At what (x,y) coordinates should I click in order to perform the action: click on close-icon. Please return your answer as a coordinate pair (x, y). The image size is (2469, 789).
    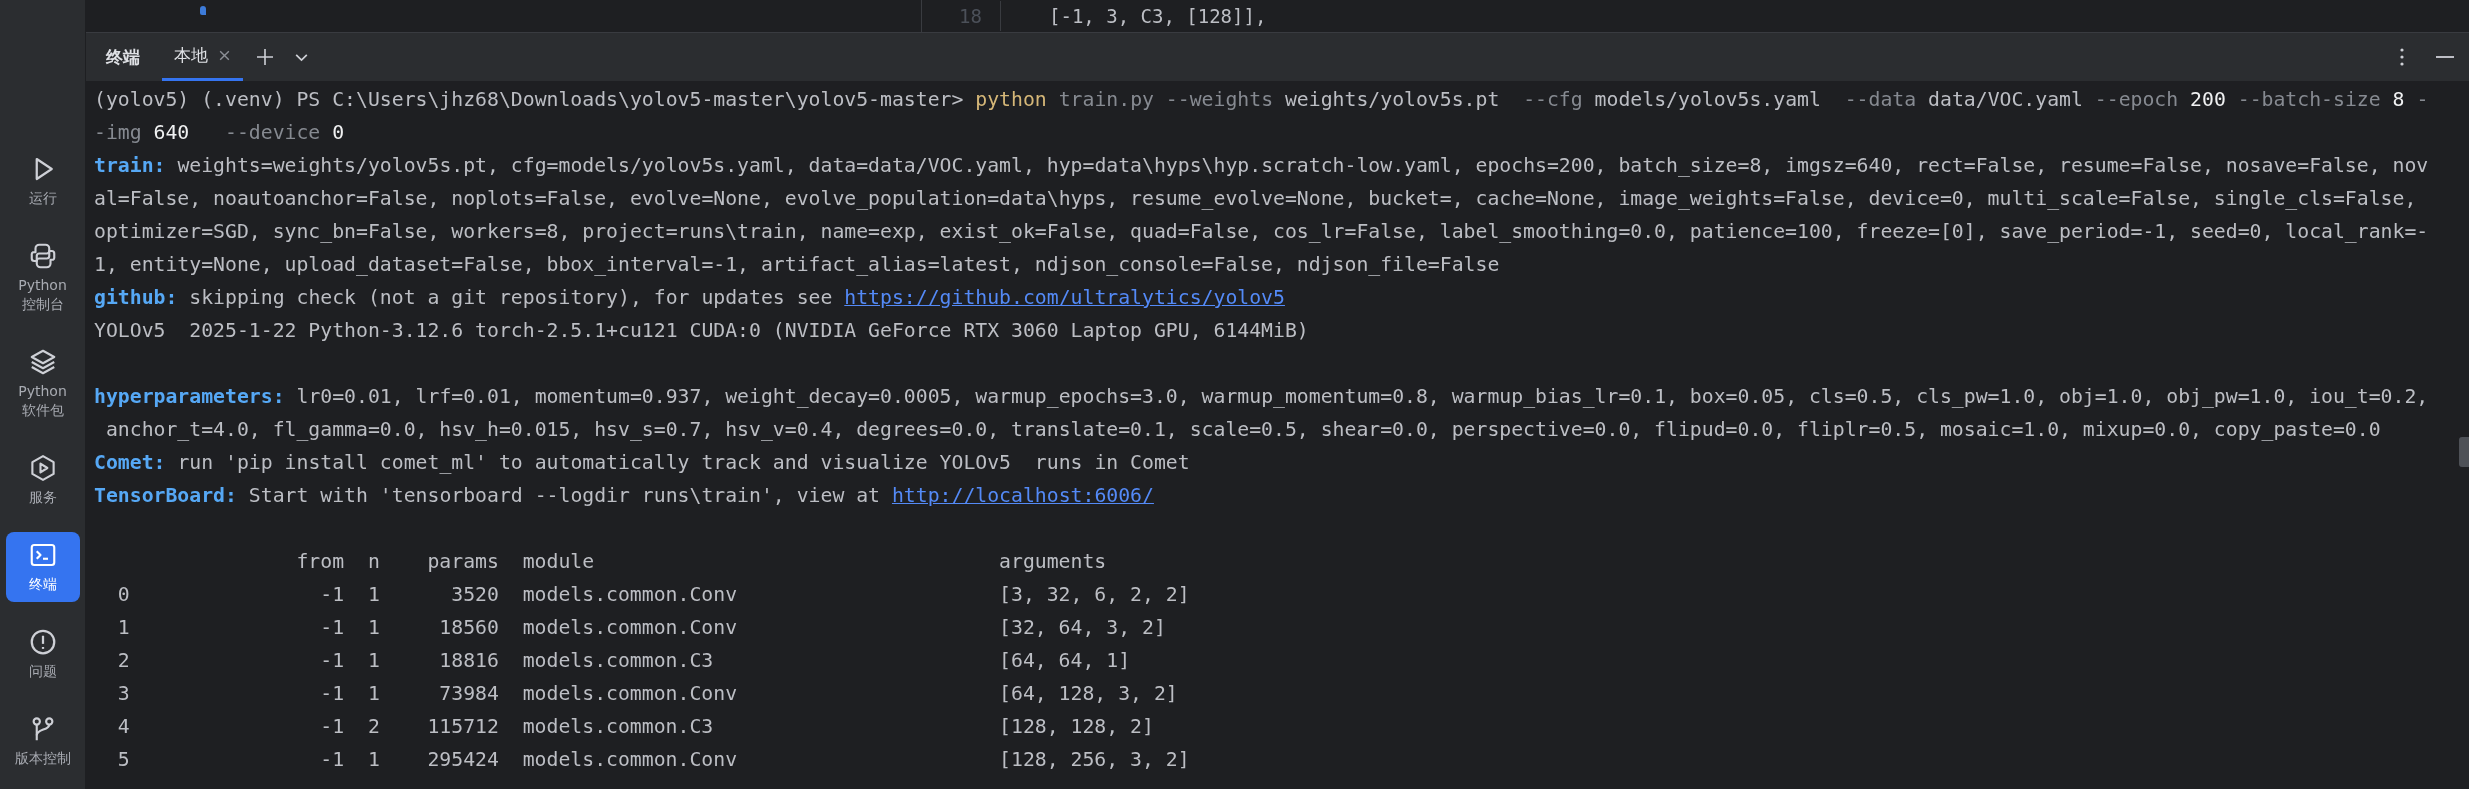
    Looking at the image, I should click on (224, 55).